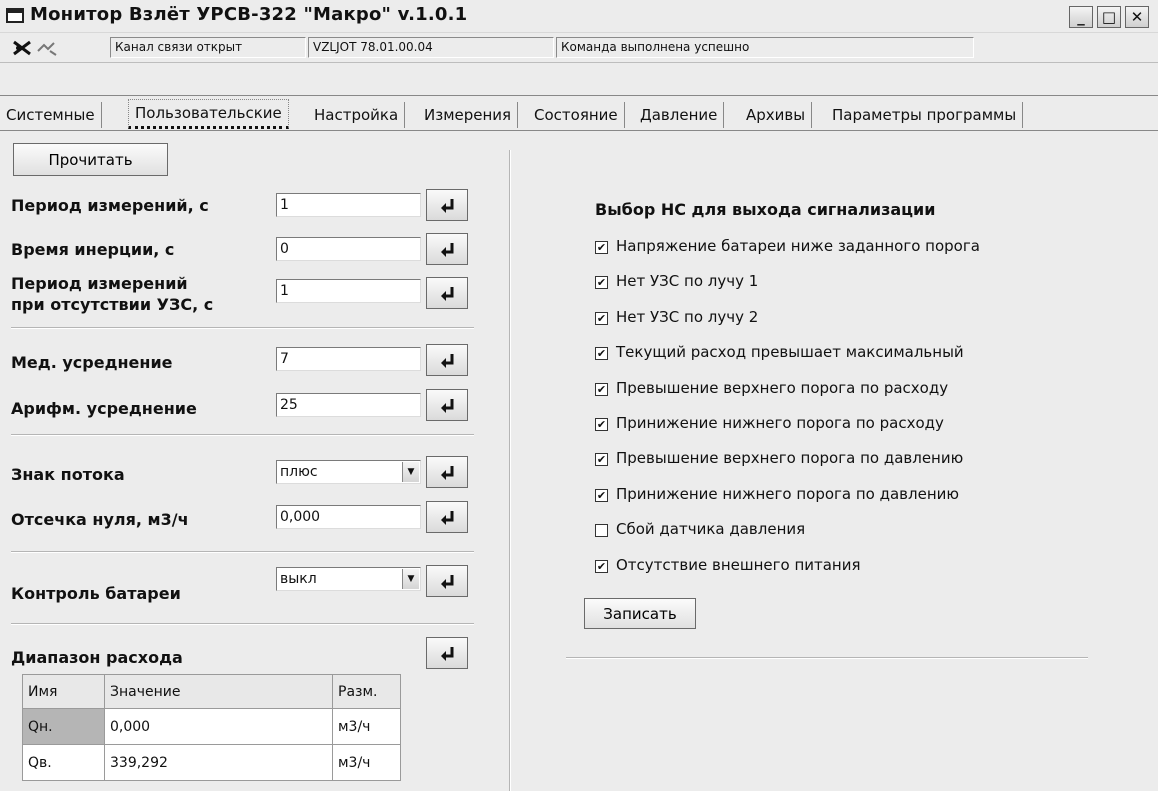  What do you see at coordinates (218, 726) in the screenshot?
I see `cell-value: 0,000` at bounding box center [218, 726].